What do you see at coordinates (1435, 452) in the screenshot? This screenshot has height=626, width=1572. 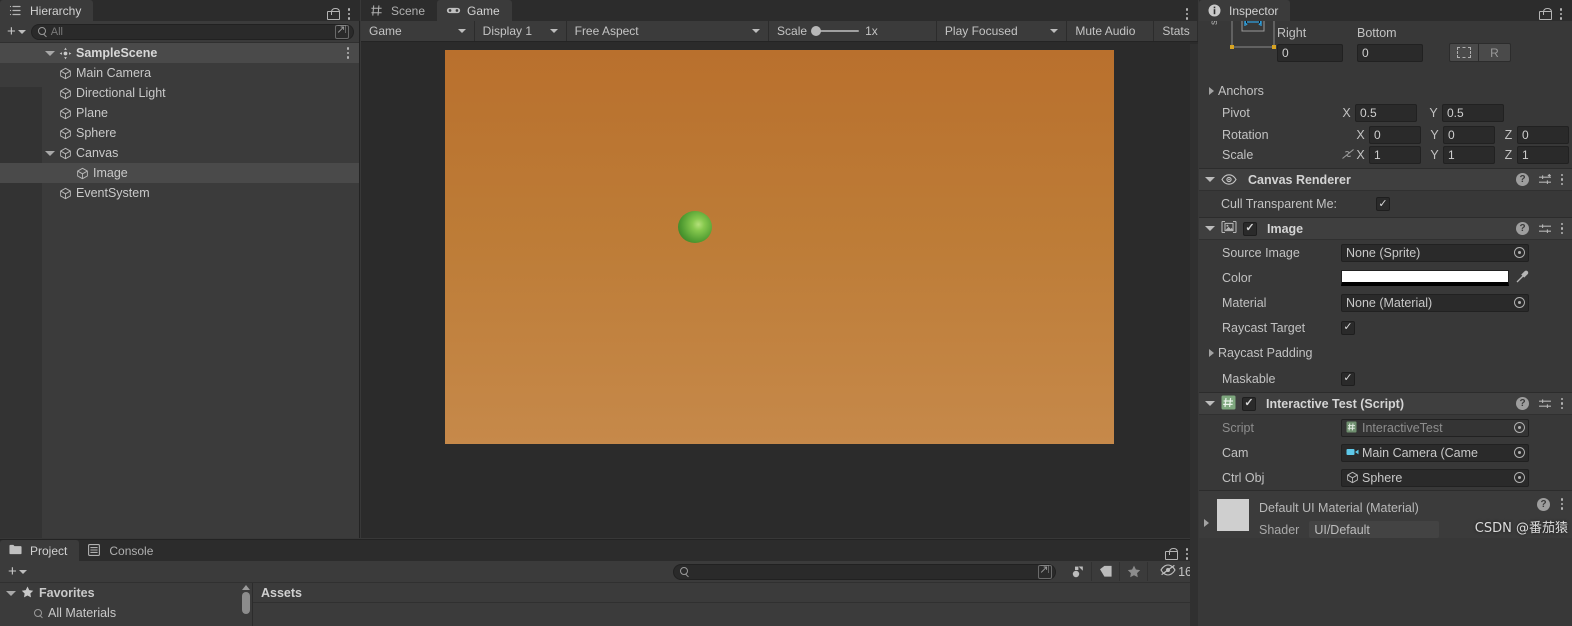 I see `cam-field: Main Camera (Came` at bounding box center [1435, 452].